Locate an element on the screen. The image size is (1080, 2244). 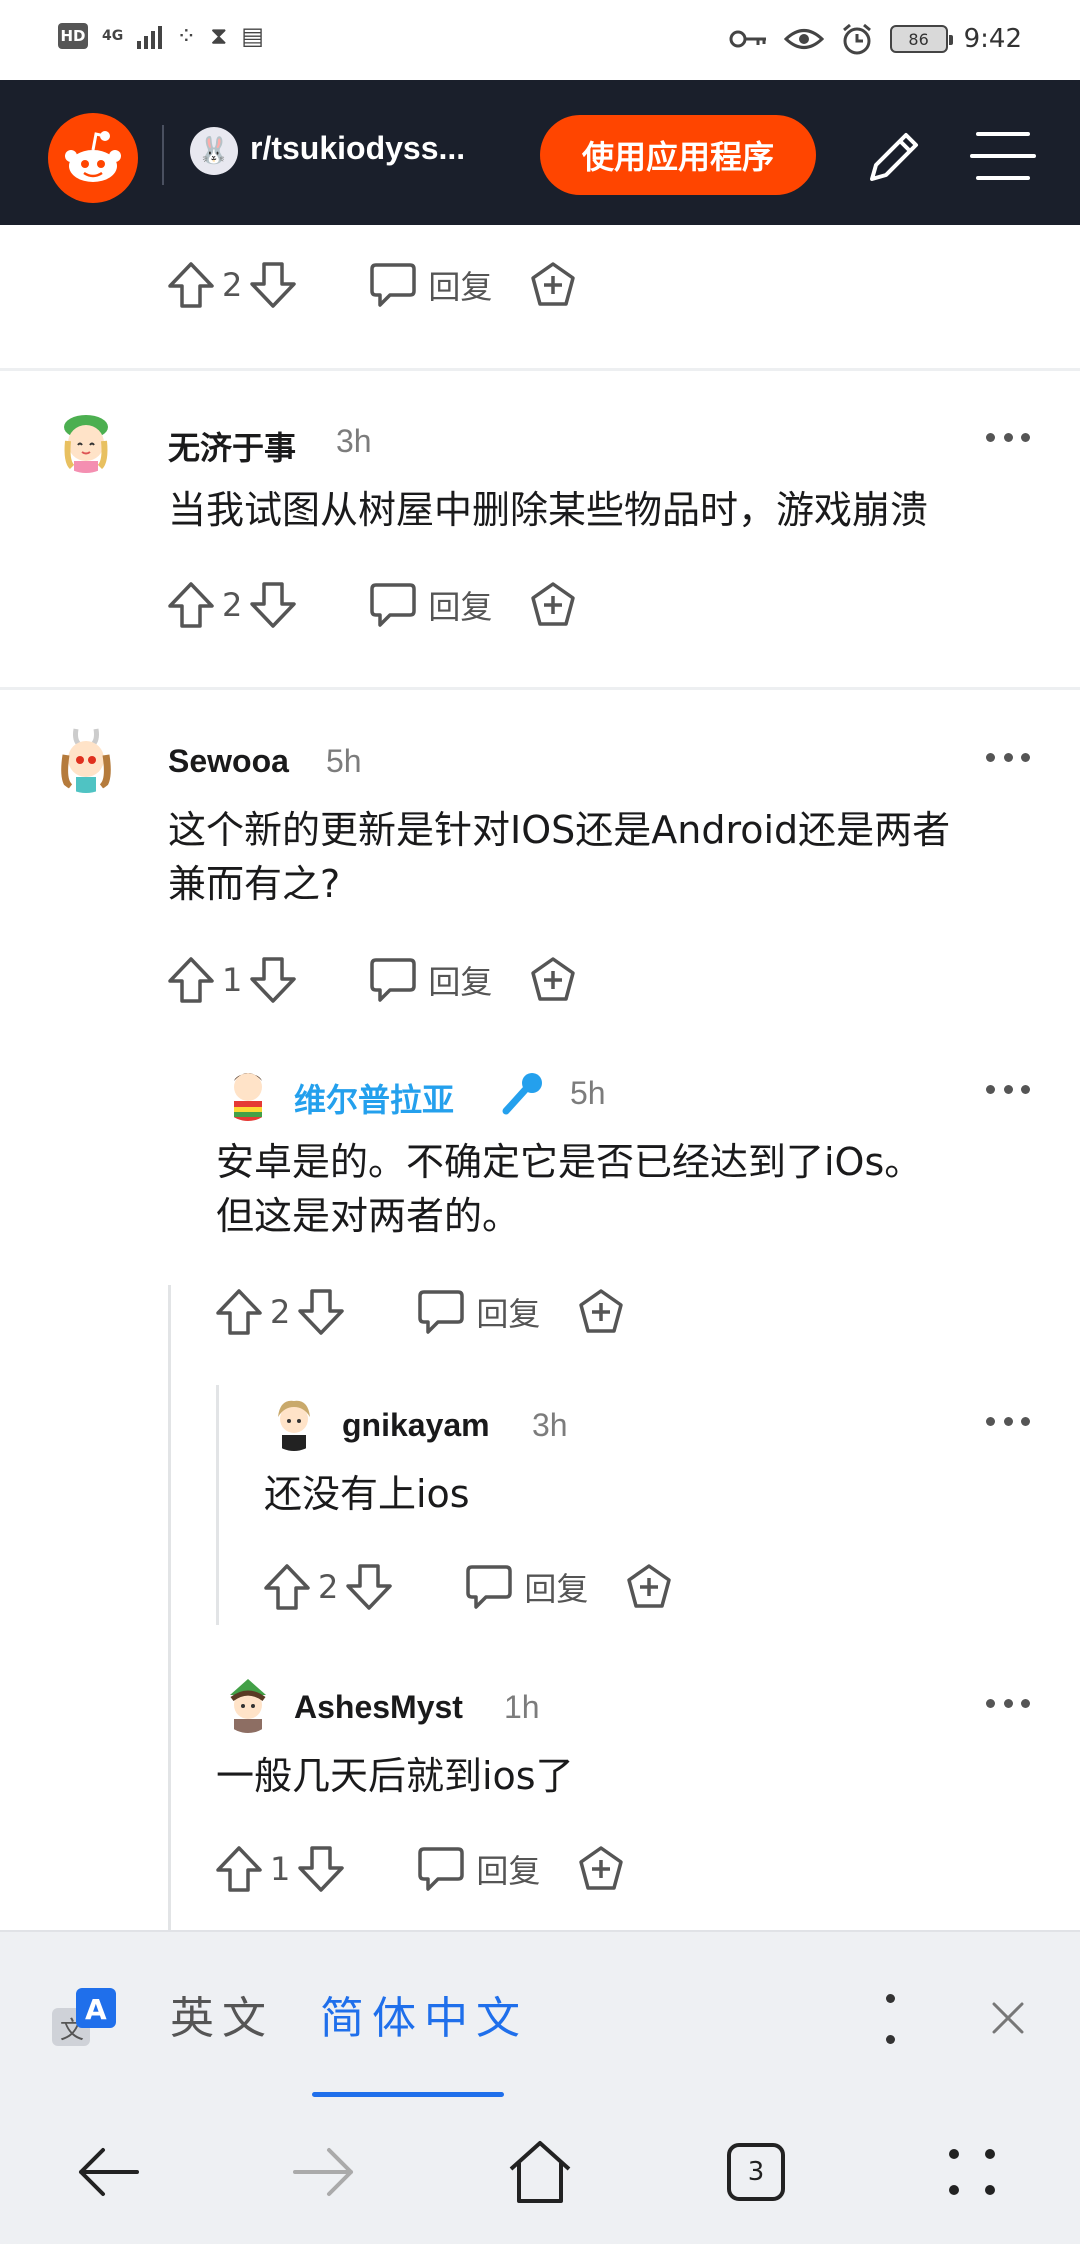
tabs-button: 3 is located at coordinates (756, 2172).